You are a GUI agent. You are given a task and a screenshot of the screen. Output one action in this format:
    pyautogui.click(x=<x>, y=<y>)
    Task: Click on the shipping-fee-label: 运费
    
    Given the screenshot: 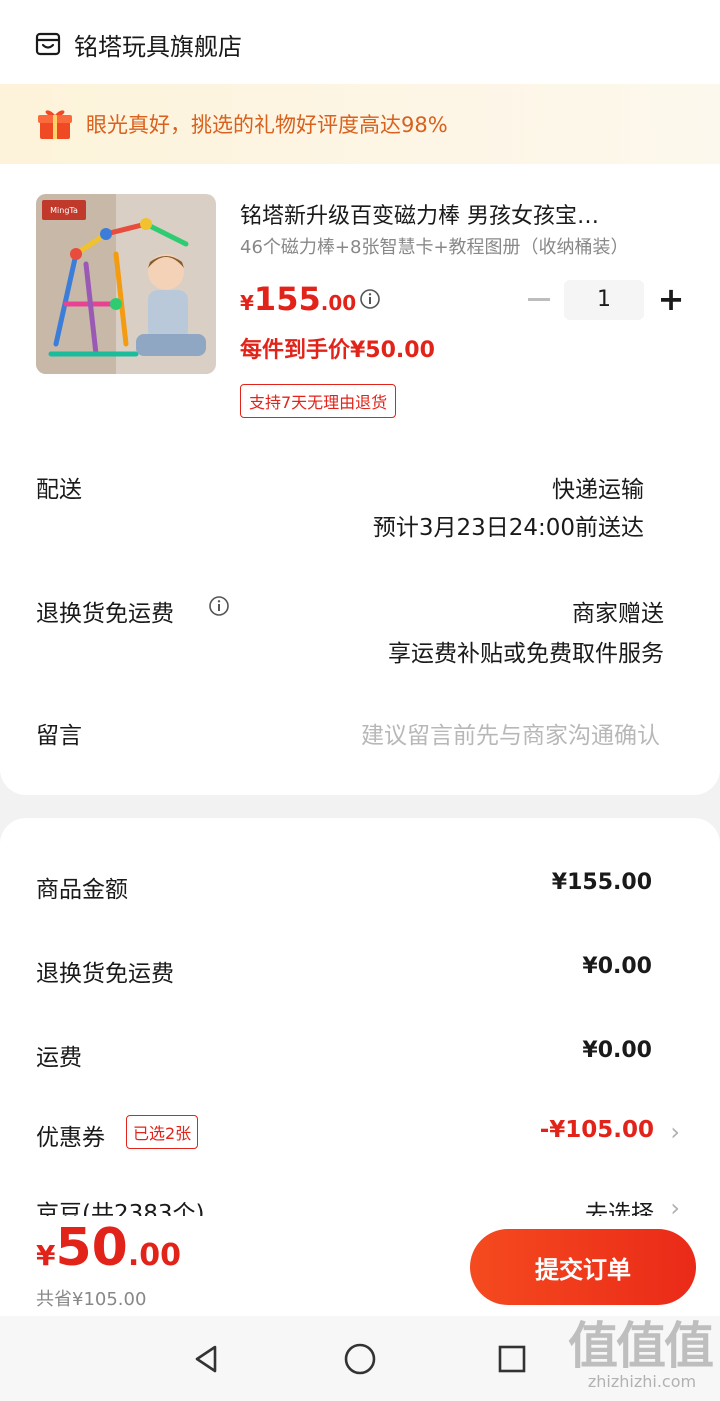 What is the action you would take?
    pyautogui.click(x=59, y=1058)
    